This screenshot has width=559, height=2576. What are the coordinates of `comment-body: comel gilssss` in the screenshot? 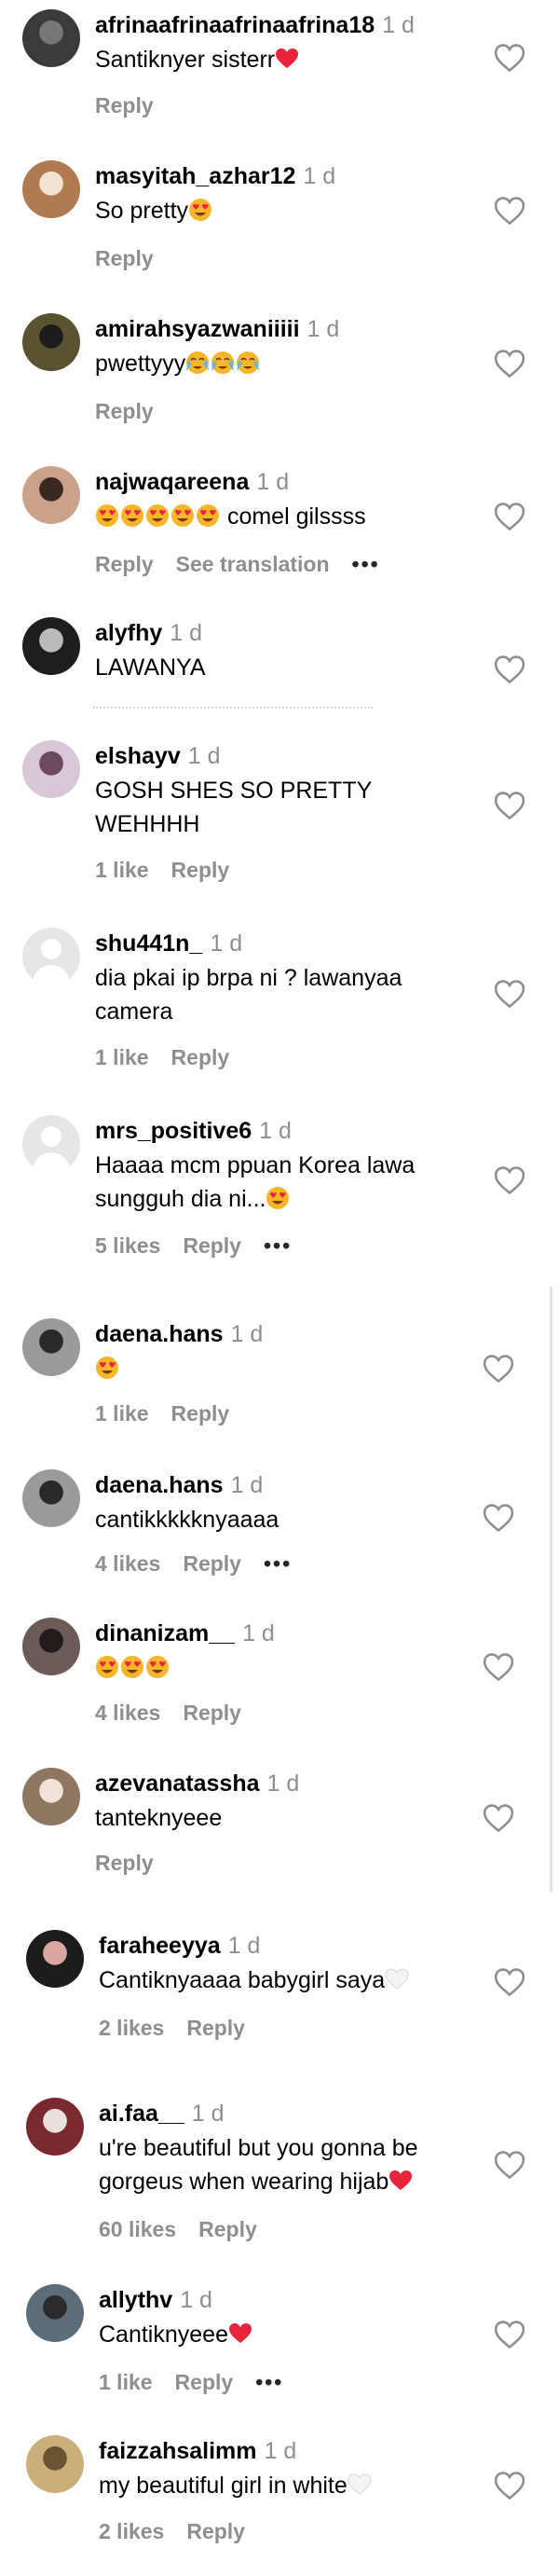 It's located at (296, 517).